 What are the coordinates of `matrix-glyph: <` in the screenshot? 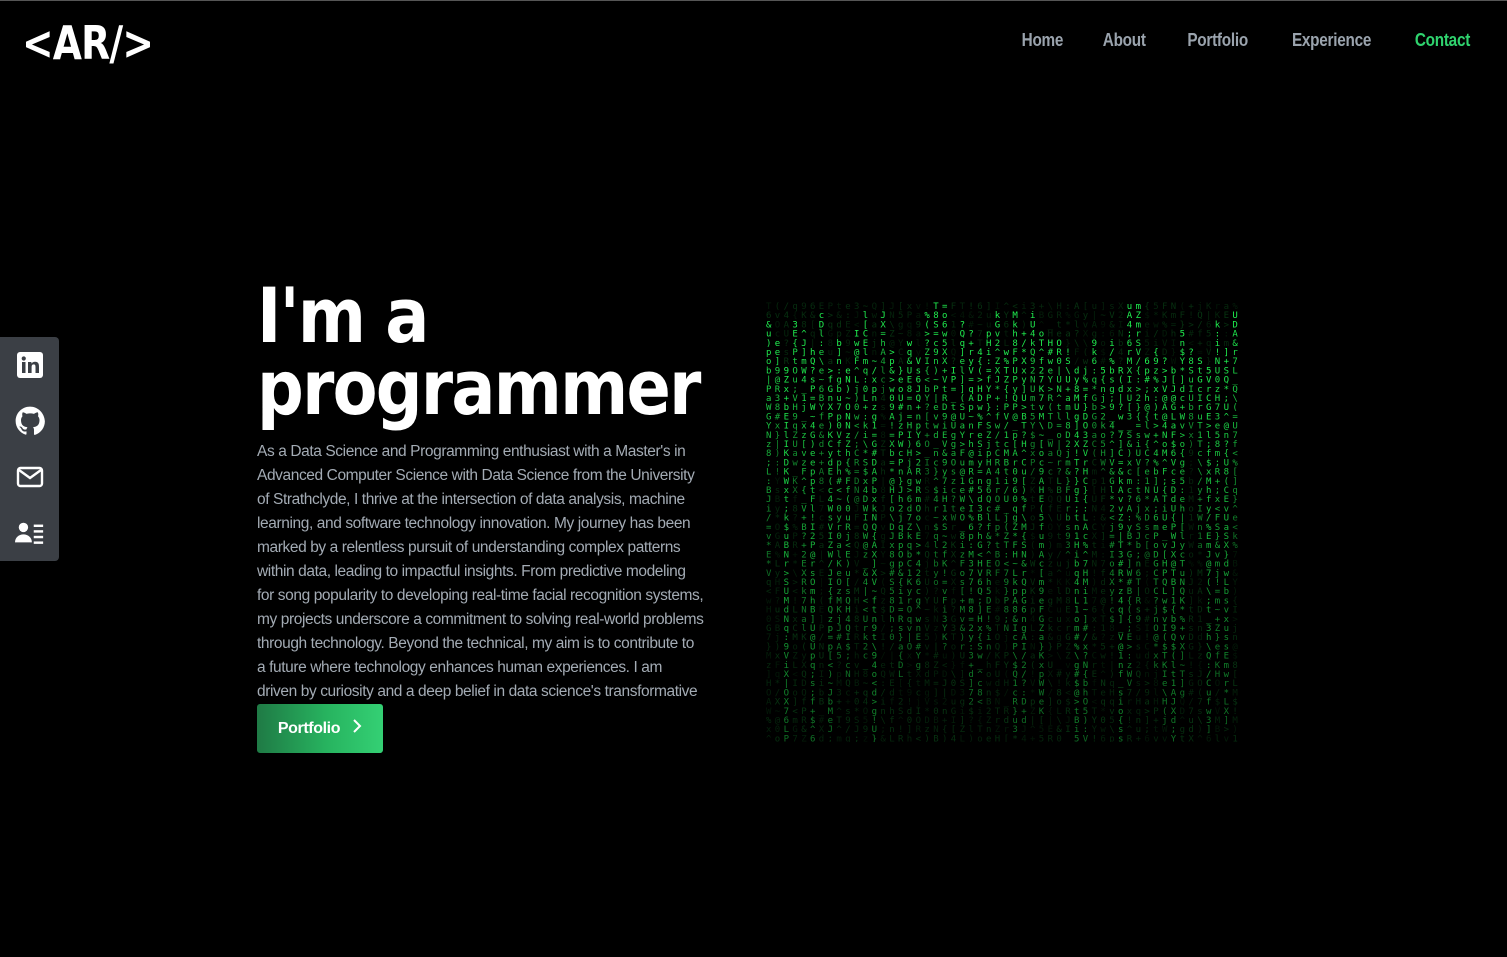 It's located at (919, 738).